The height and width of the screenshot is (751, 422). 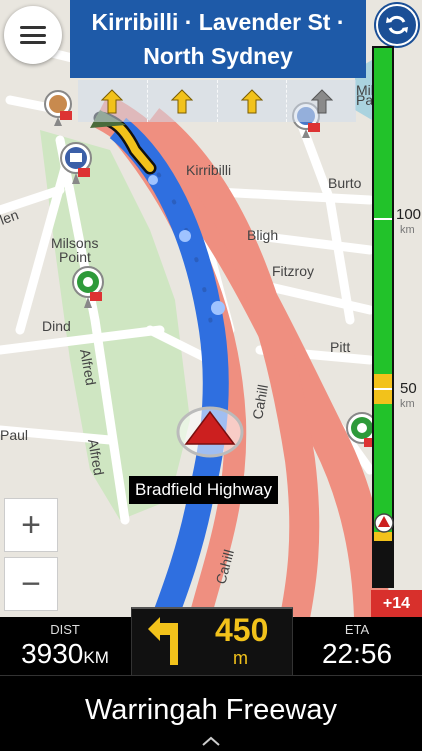 What do you see at coordinates (240, 658) in the screenshot?
I see `turn-distance-unit: m` at bounding box center [240, 658].